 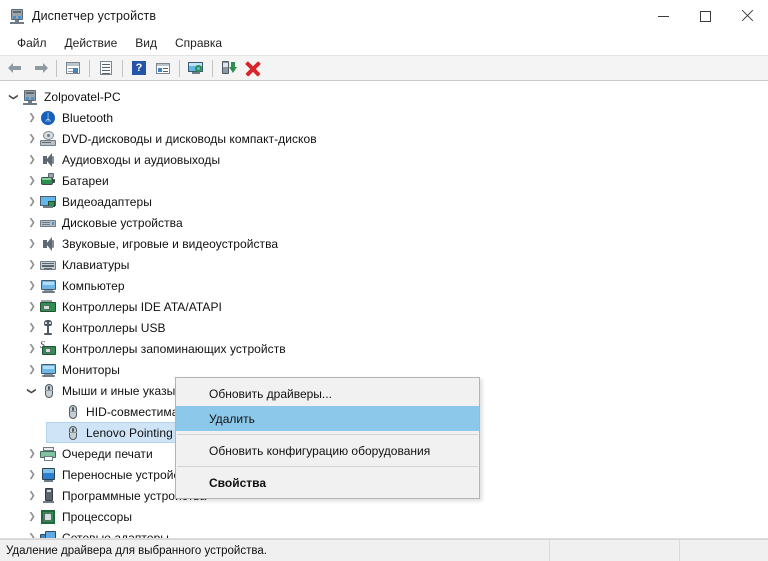 I want to click on tree-node-label: Компьютер, so click(x=93, y=285).